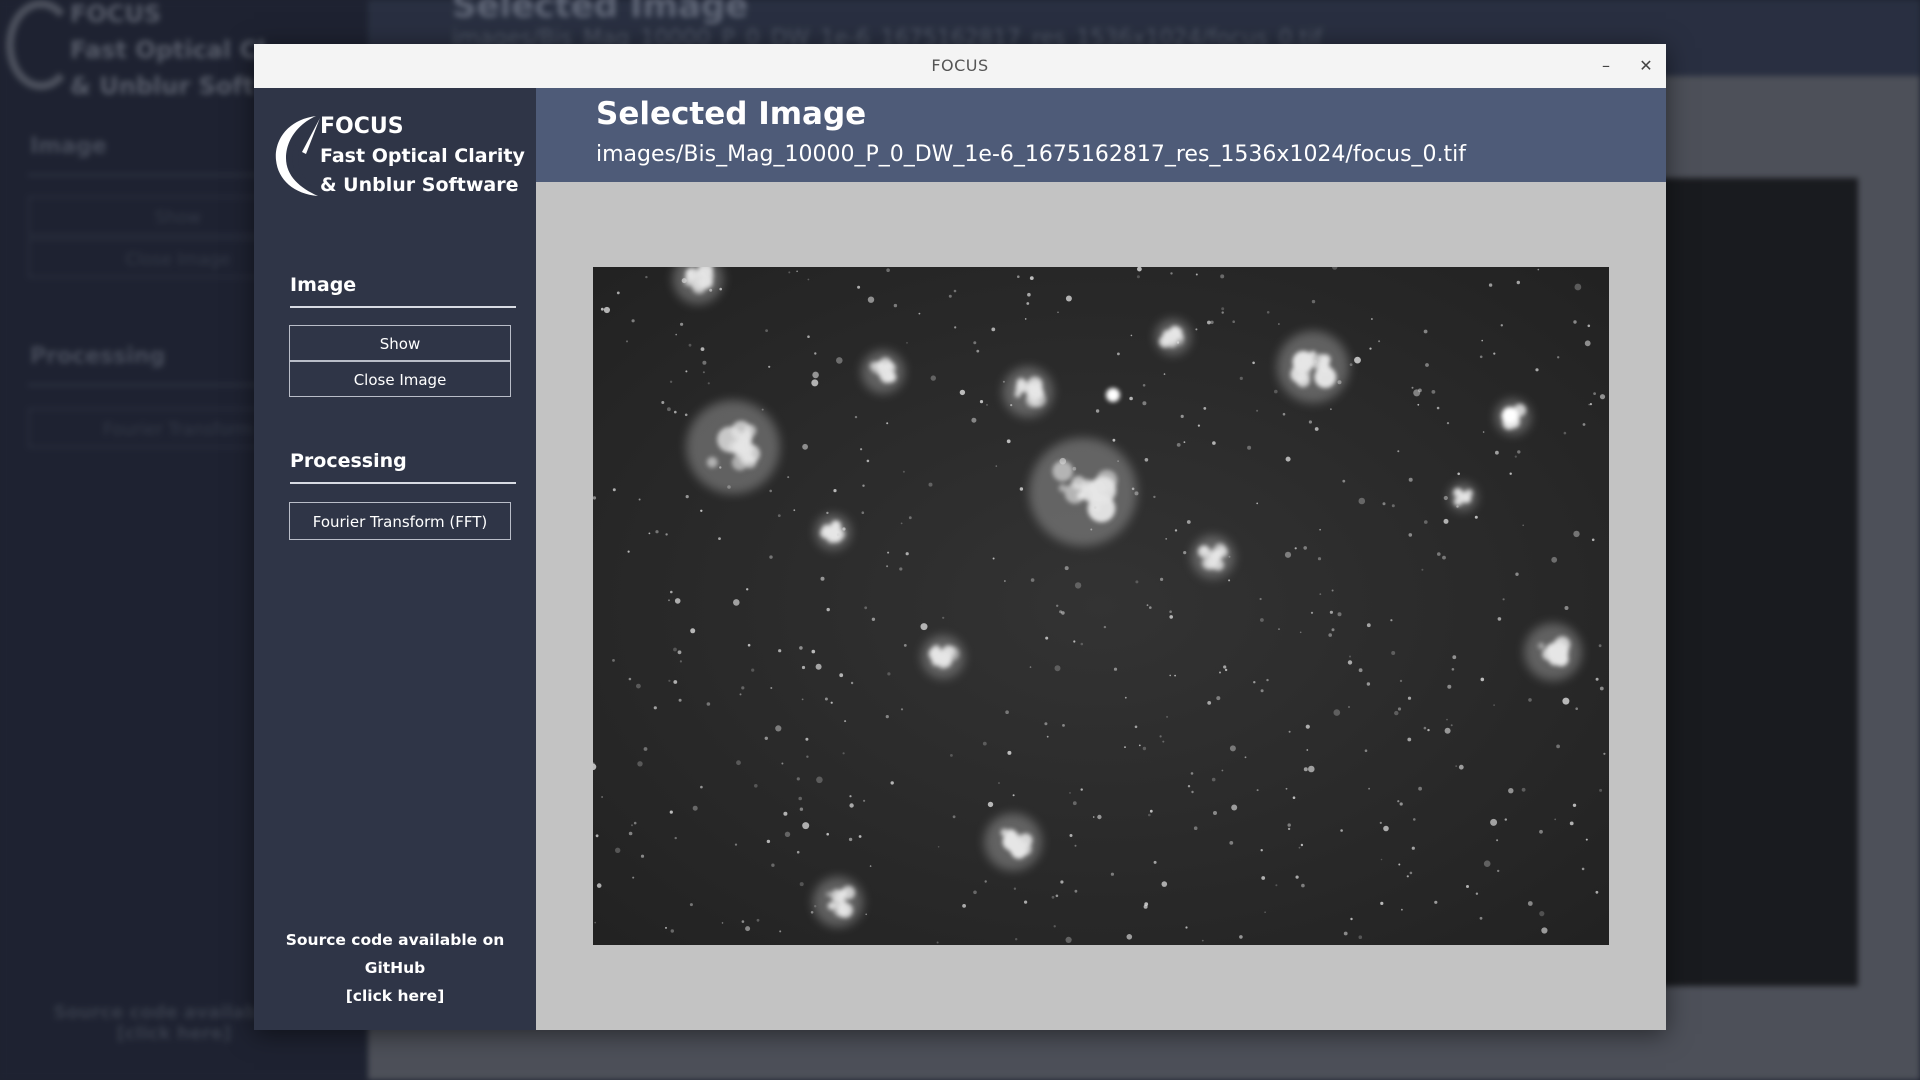 The image size is (1920, 1080). I want to click on github-link: [click here], so click(395, 996).